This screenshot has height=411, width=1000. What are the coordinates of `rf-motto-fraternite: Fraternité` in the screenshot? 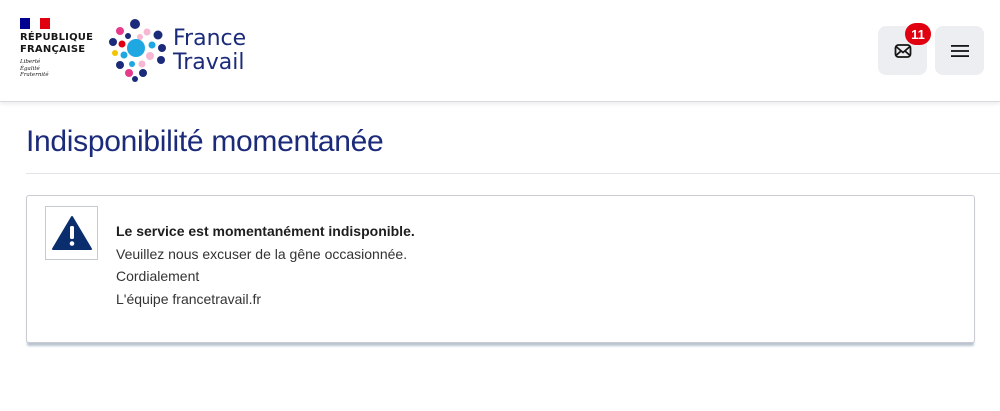 It's located at (34, 75).